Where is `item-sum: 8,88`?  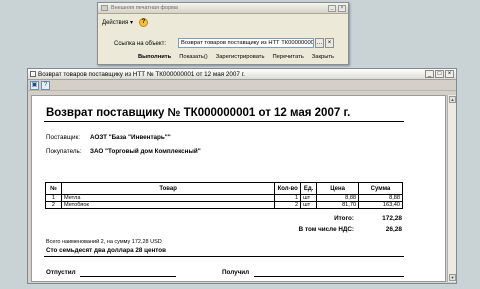
item-sum: 8,88 is located at coordinates (380, 198).